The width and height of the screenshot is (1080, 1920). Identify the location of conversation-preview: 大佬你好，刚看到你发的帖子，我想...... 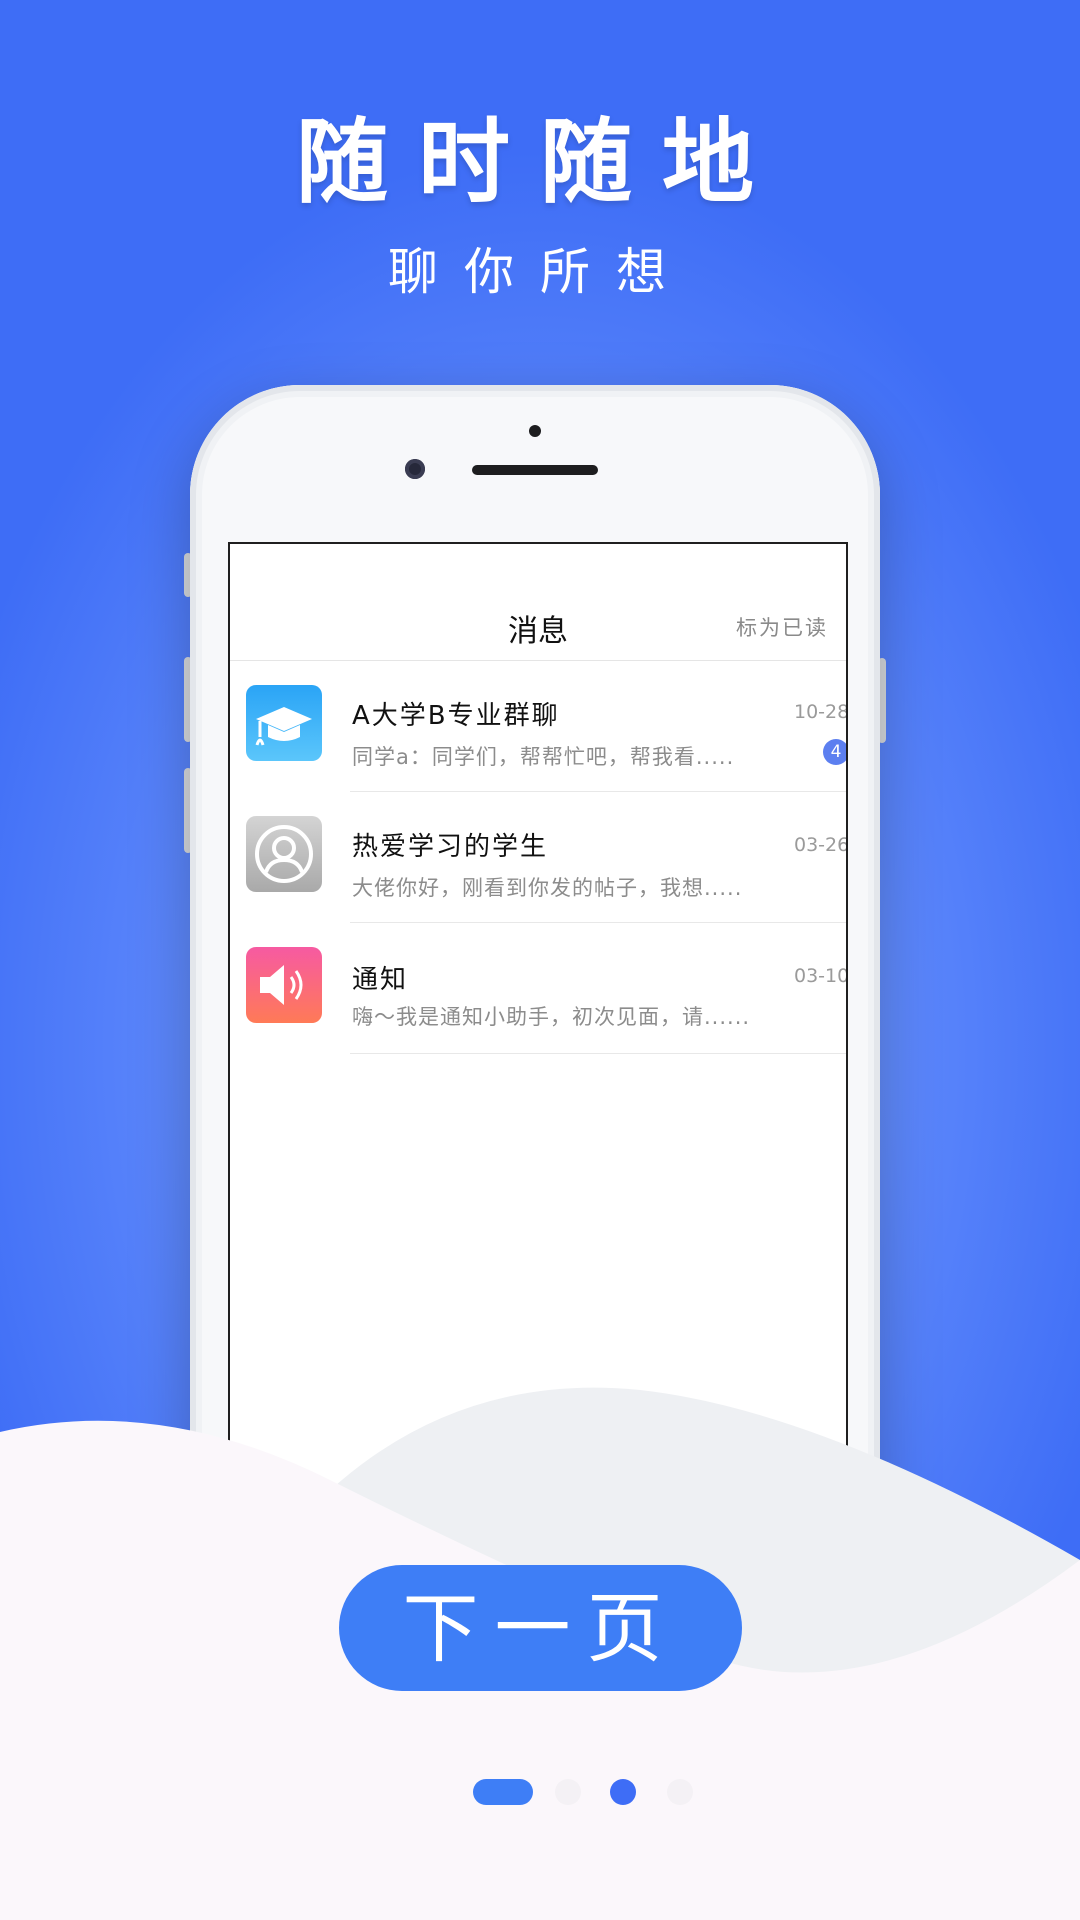
(547, 888).